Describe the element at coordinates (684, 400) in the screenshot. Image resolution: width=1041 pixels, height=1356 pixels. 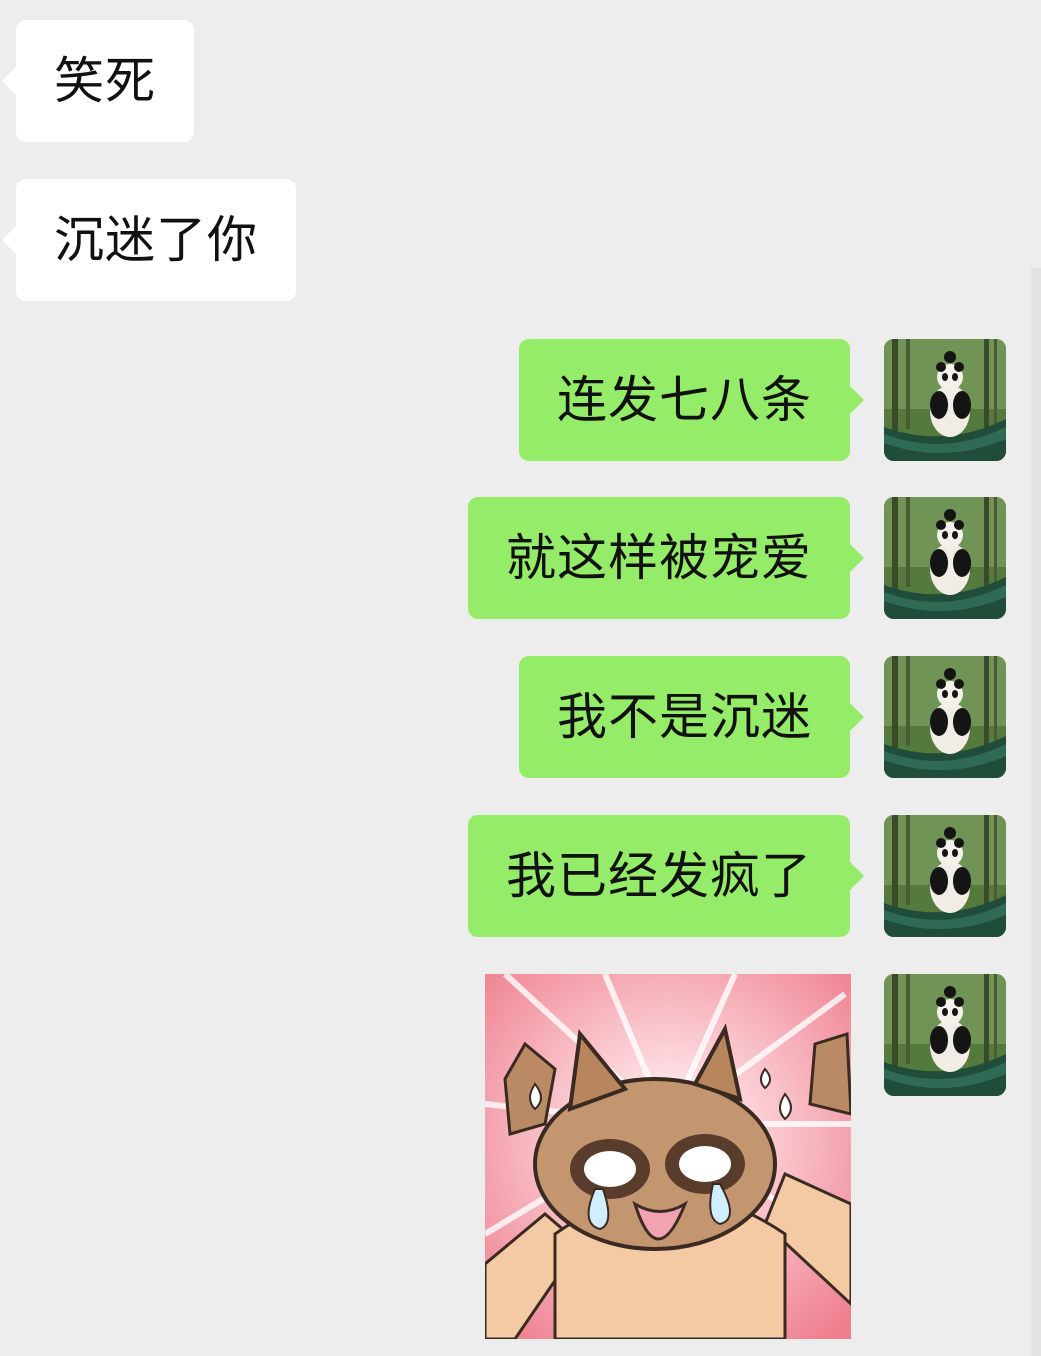
I see `message-text: 连发七八条` at that location.